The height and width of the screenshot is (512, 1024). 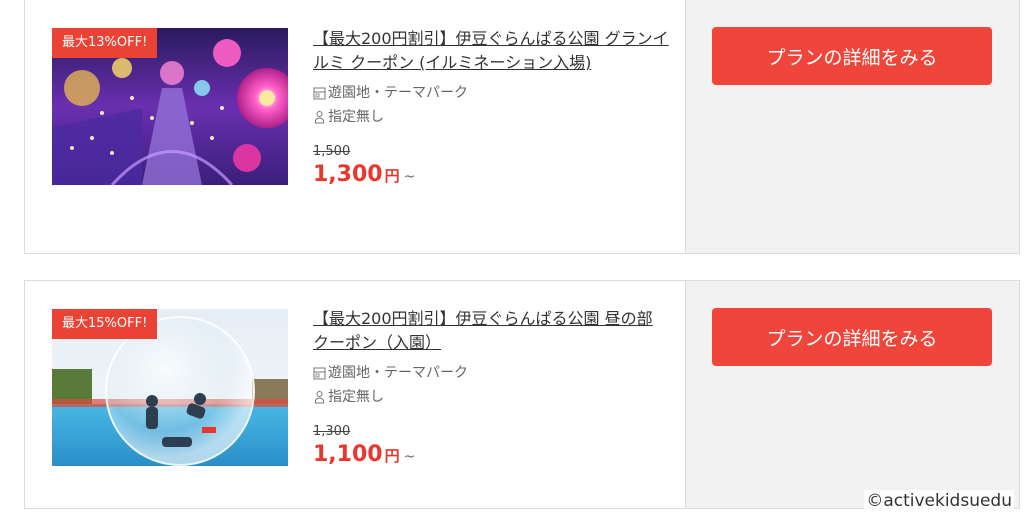 I want to click on plan-thumbnail: 最大13%OFF!, so click(x=170, y=106).